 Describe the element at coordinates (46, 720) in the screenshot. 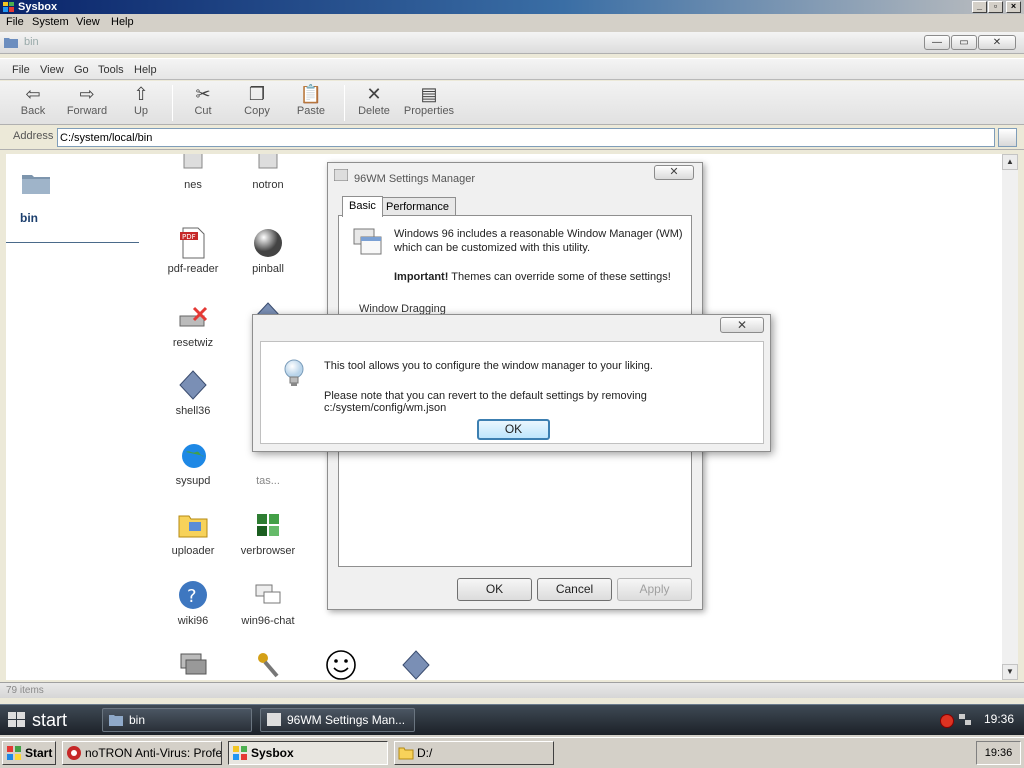

I see `inner-start-button: start` at that location.